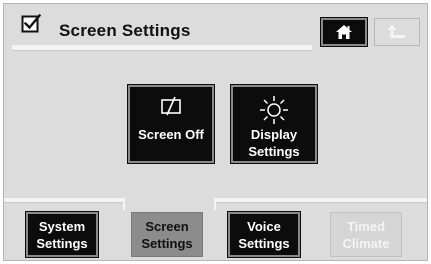 The height and width of the screenshot is (264, 431). I want to click on display-settings-button: Display Settings, so click(274, 124).